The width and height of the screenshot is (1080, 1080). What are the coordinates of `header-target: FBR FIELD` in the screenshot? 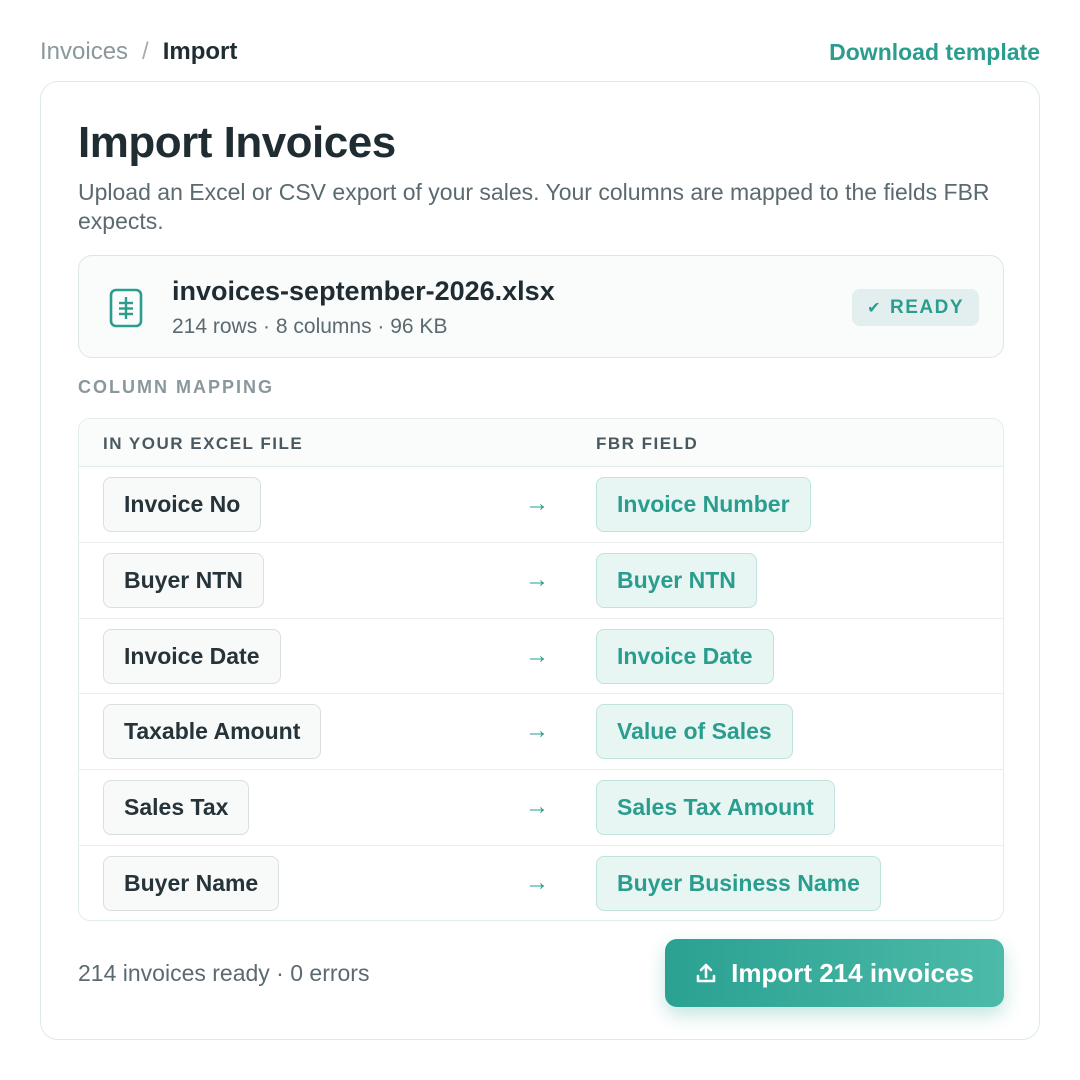 It's located at (647, 443).